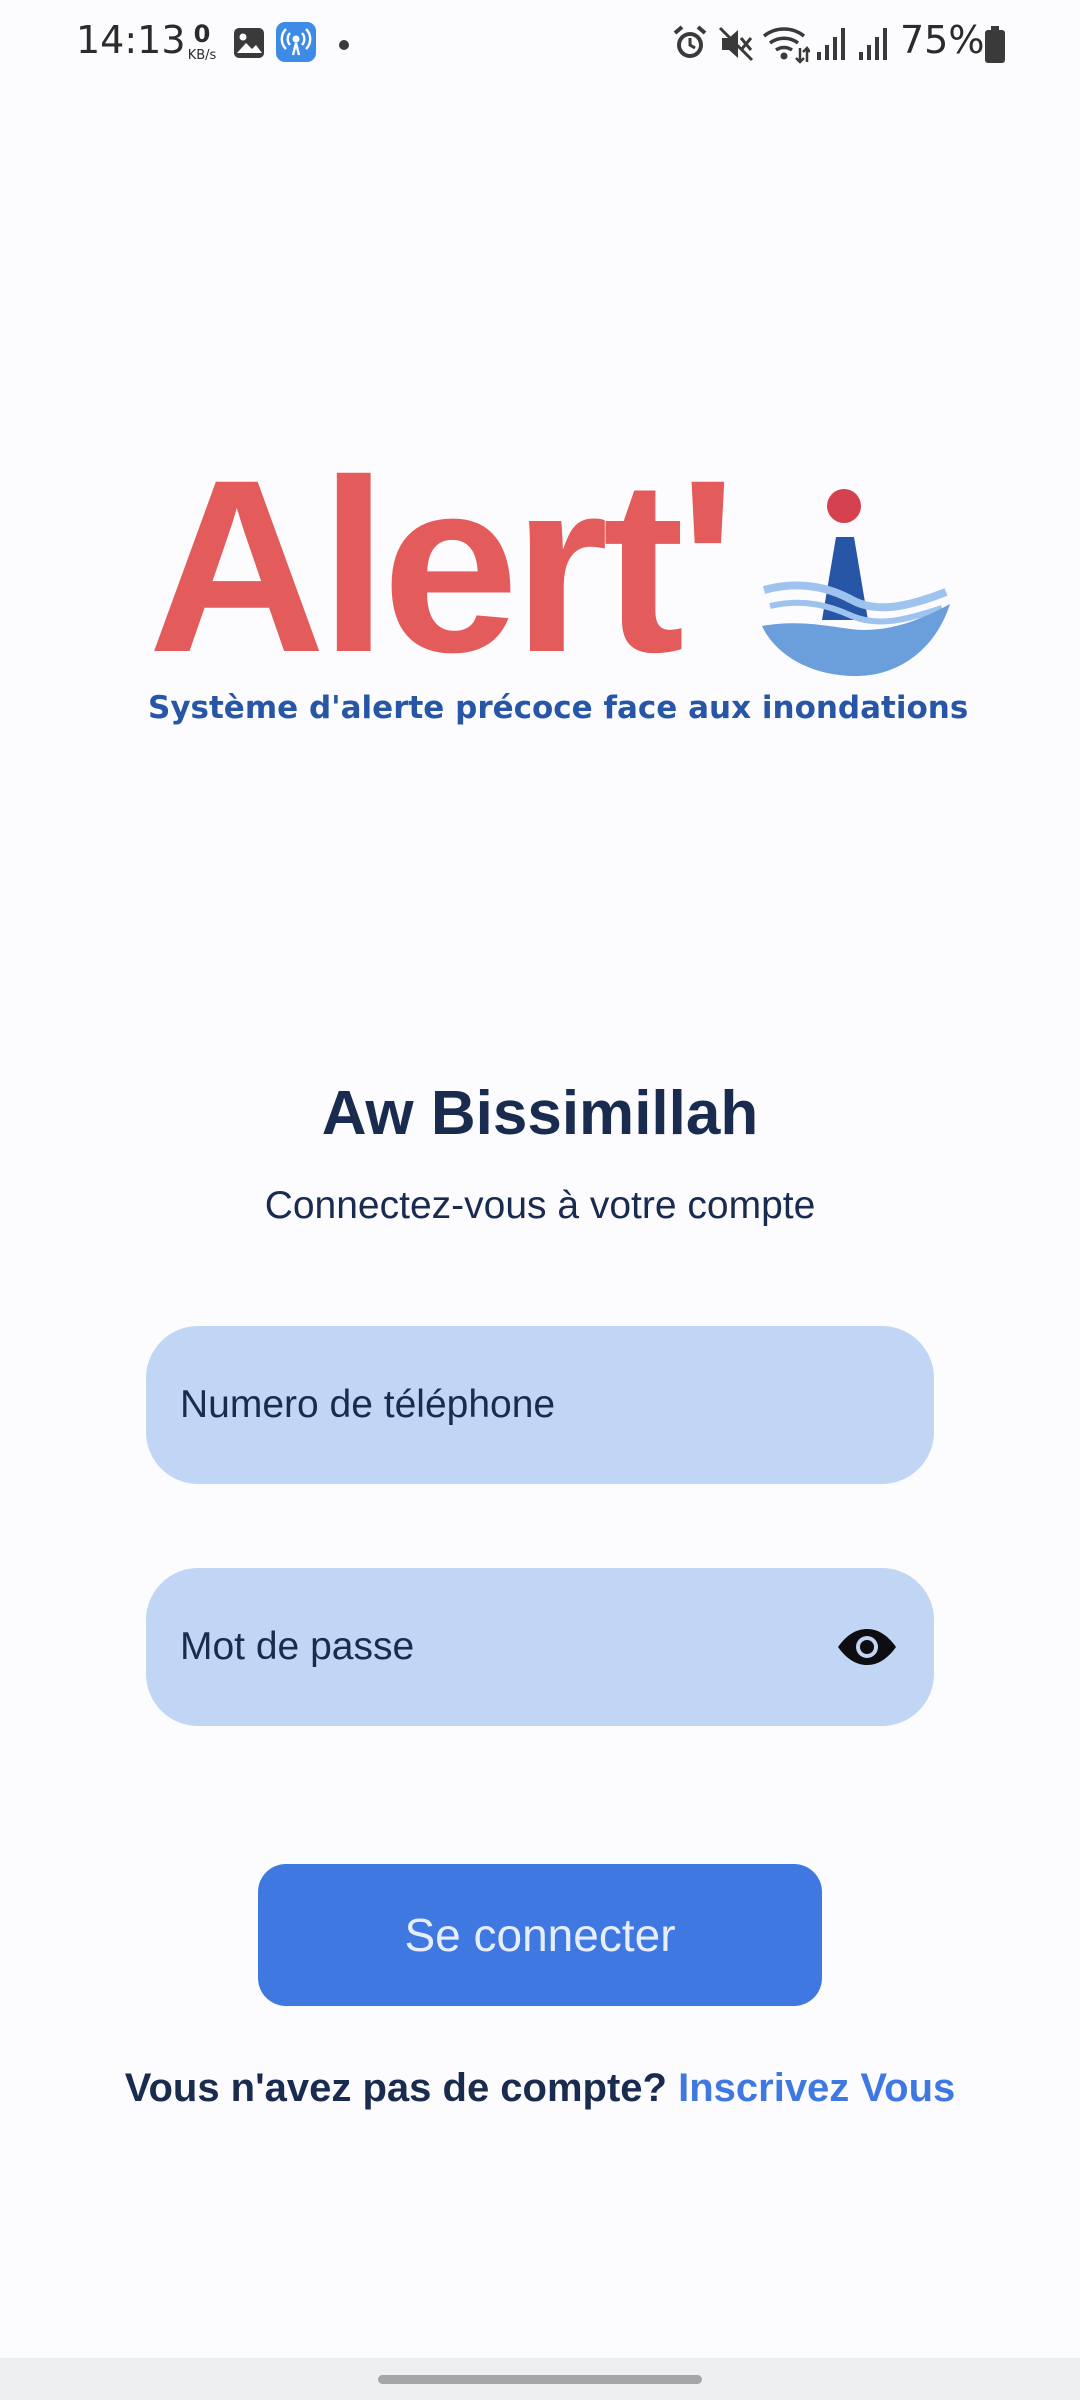 The height and width of the screenshot is (2400, 1080). I want to click on network-speed: 0 KB/s, so click(202, 42).